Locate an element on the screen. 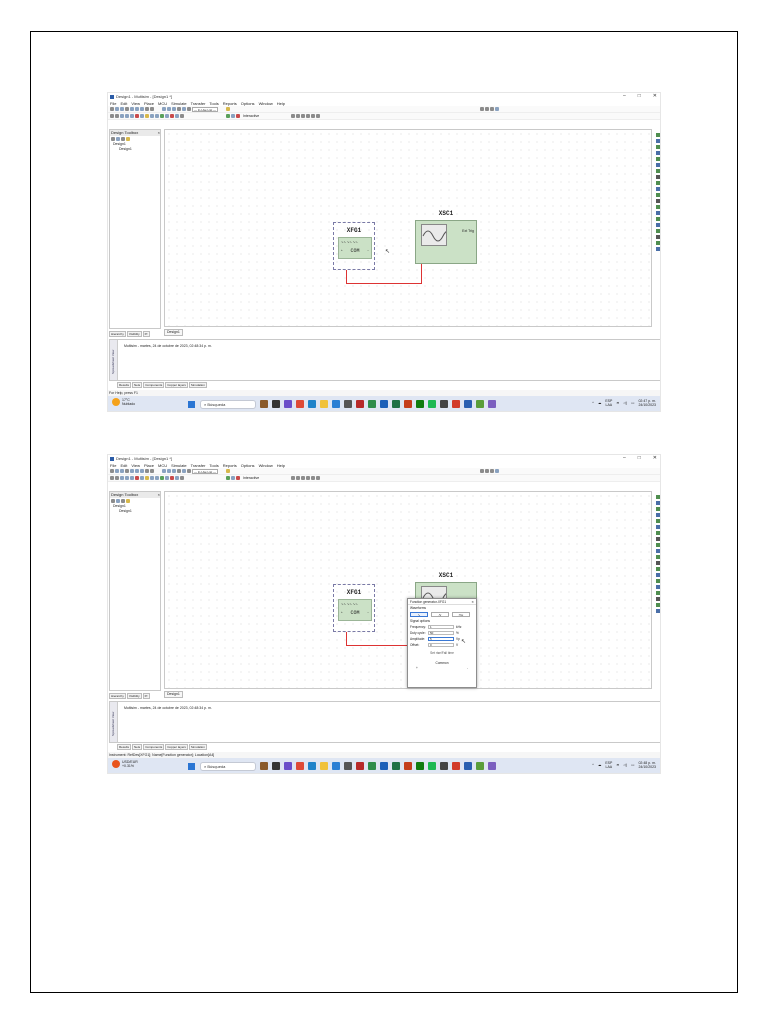 The width and height of the screenshot is (768, 1024). bode-plotter-icon is located at coordinates (658, 165).